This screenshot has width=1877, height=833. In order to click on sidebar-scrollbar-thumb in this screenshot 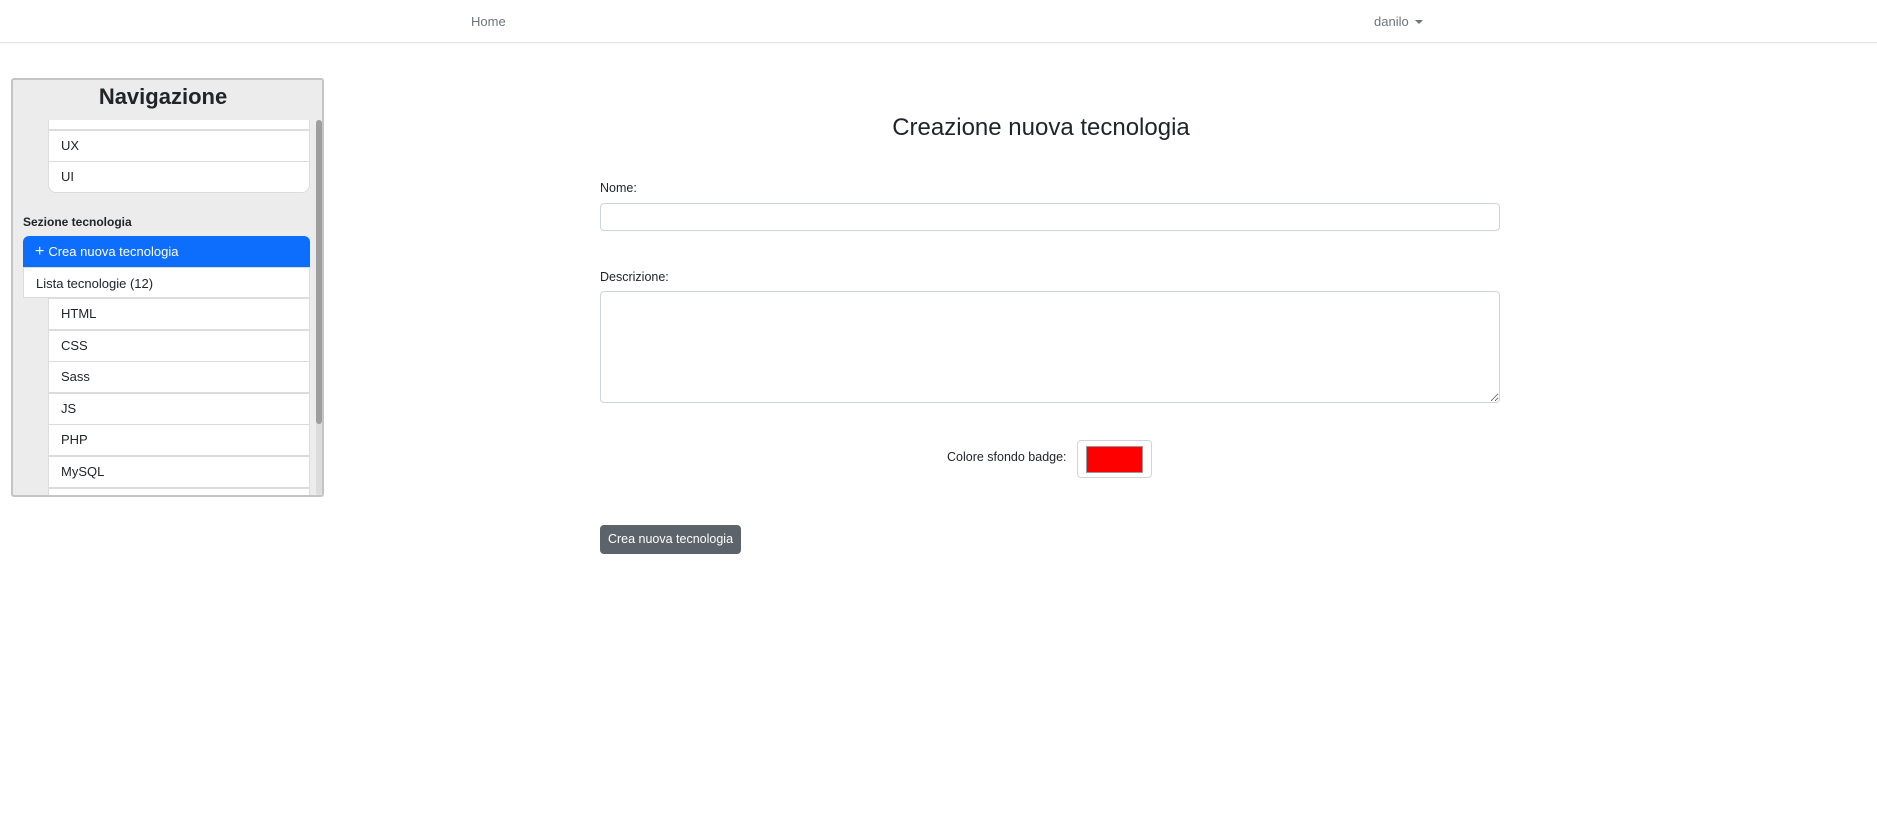, I will do `click(319, 272)`.